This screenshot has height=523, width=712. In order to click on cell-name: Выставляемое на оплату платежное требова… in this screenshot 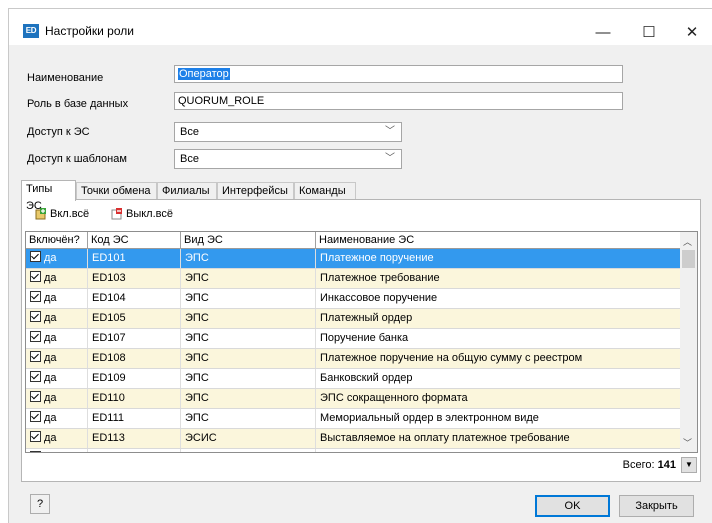, I will do `click(499, 438)`.